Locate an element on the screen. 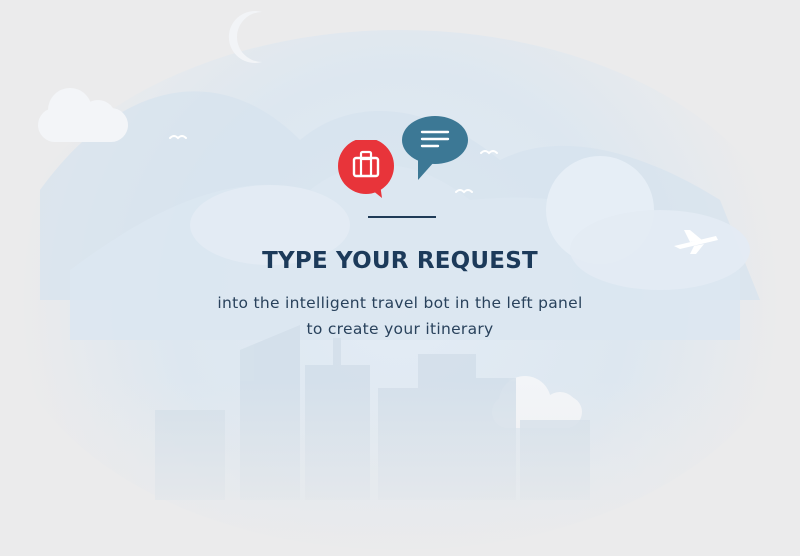  description-line-2: to create your itinerary is located at coordinates (400, 329).